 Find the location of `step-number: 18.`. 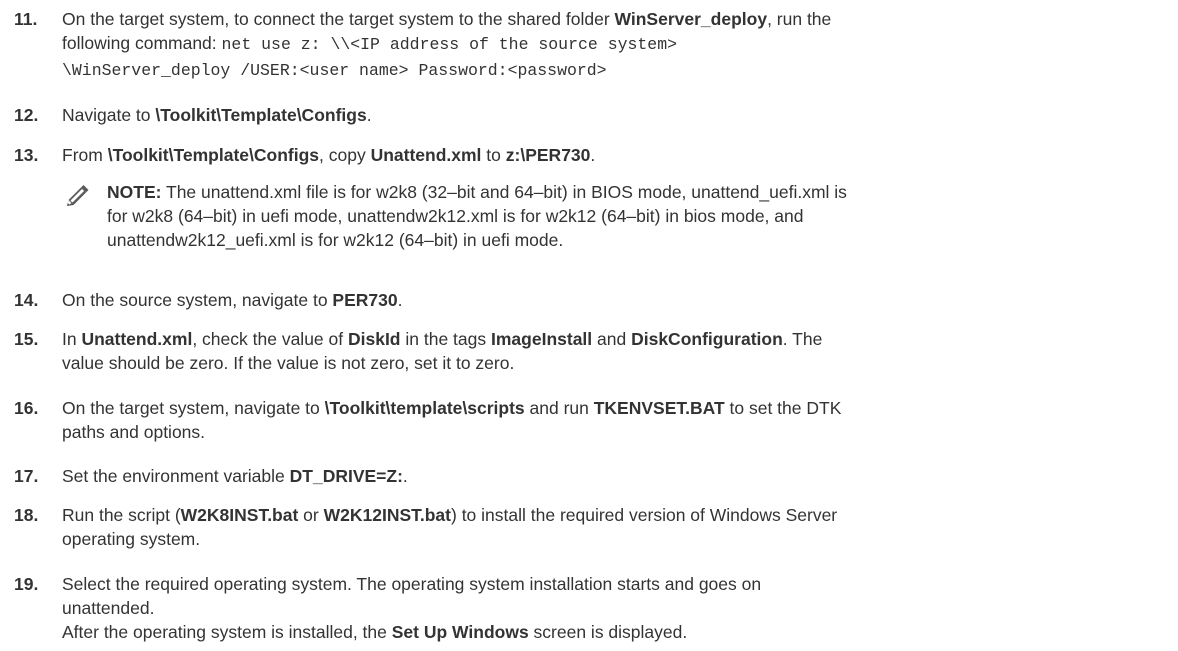

step-number: 18. is located at coordinates (26, 515).